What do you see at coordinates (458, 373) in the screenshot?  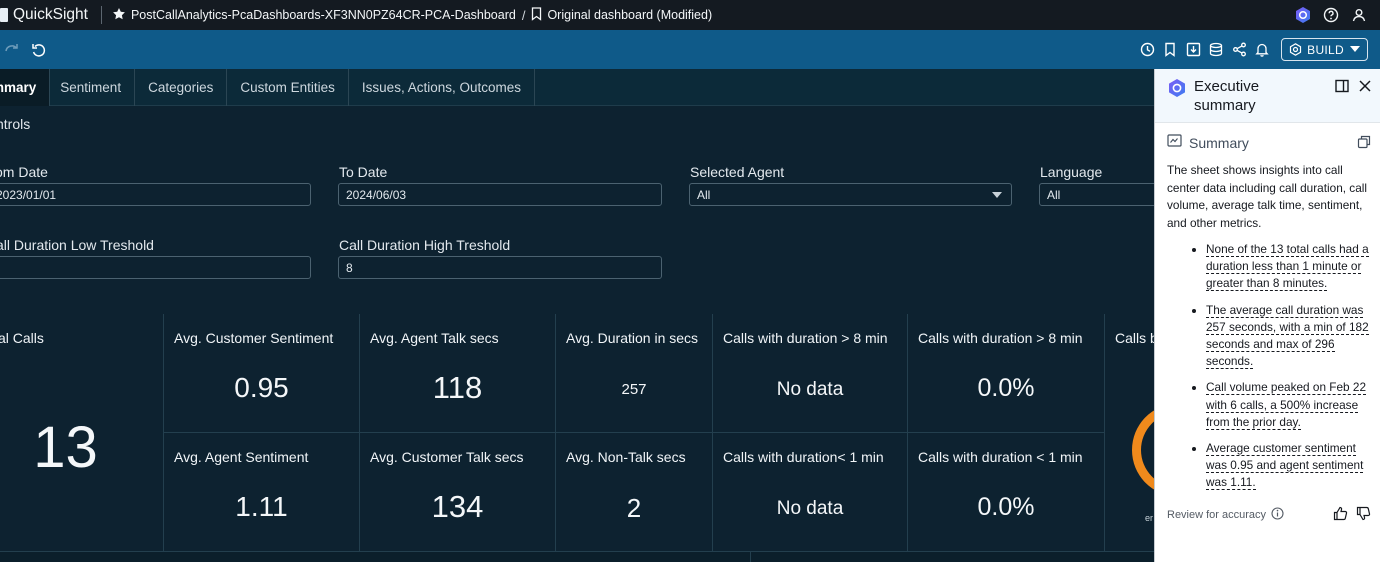 I see `kpi-avg-agent-talk: Avg. Agent Talk secs 118` at bounding box center [458, 373].